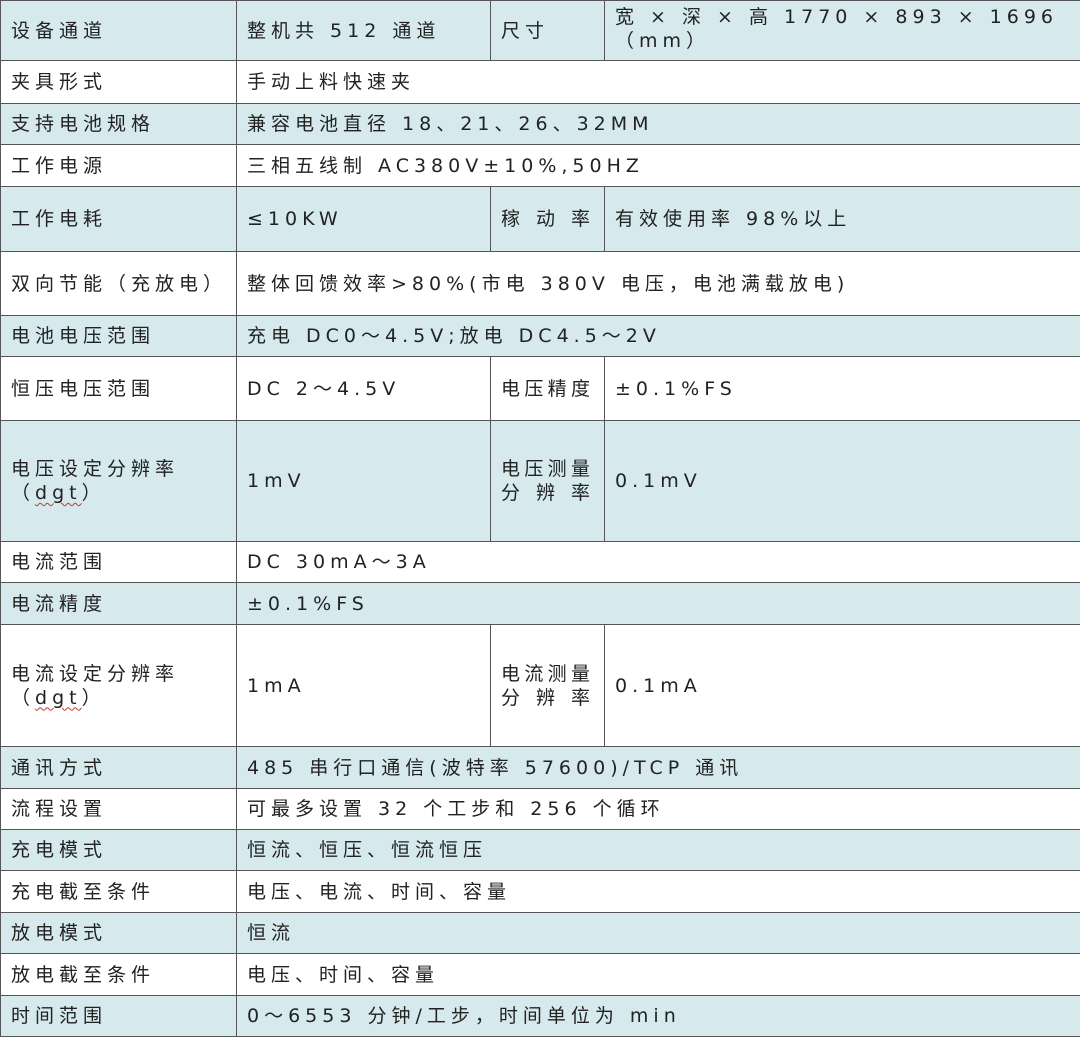 The image size is (1080, 1037). What do you see at coordinates (842, 219) in the screenshot?
I see `spec-sub-value: 有效使用率 98%以上` at bounding box center [842, 219].